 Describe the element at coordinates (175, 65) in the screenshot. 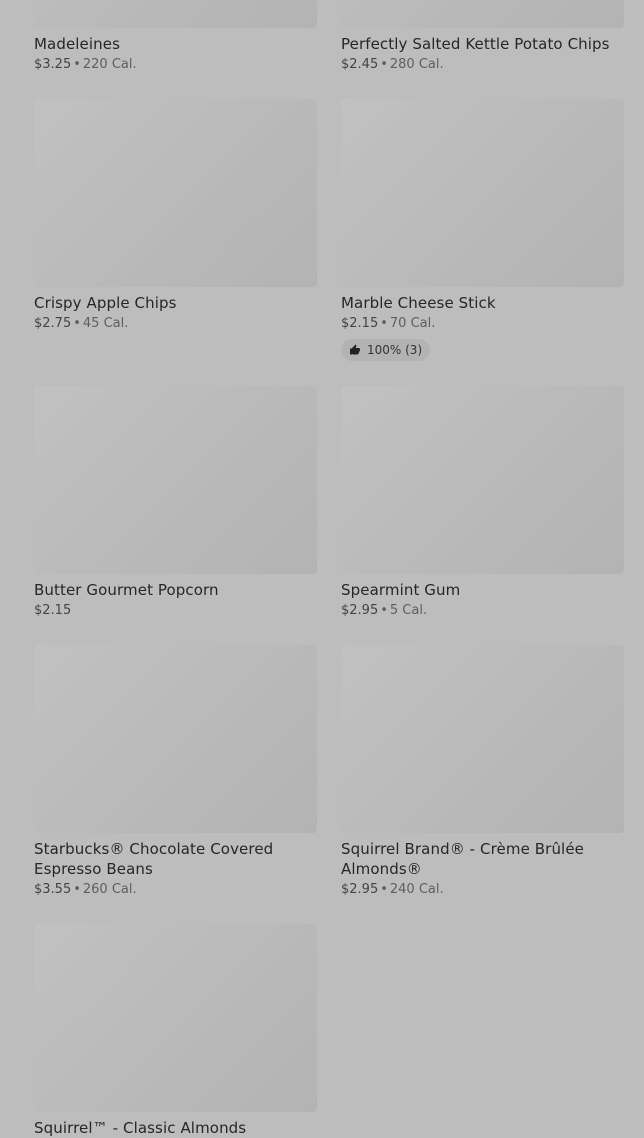

I see `product-meta: $3.25 • 220 Cal.` at that location.